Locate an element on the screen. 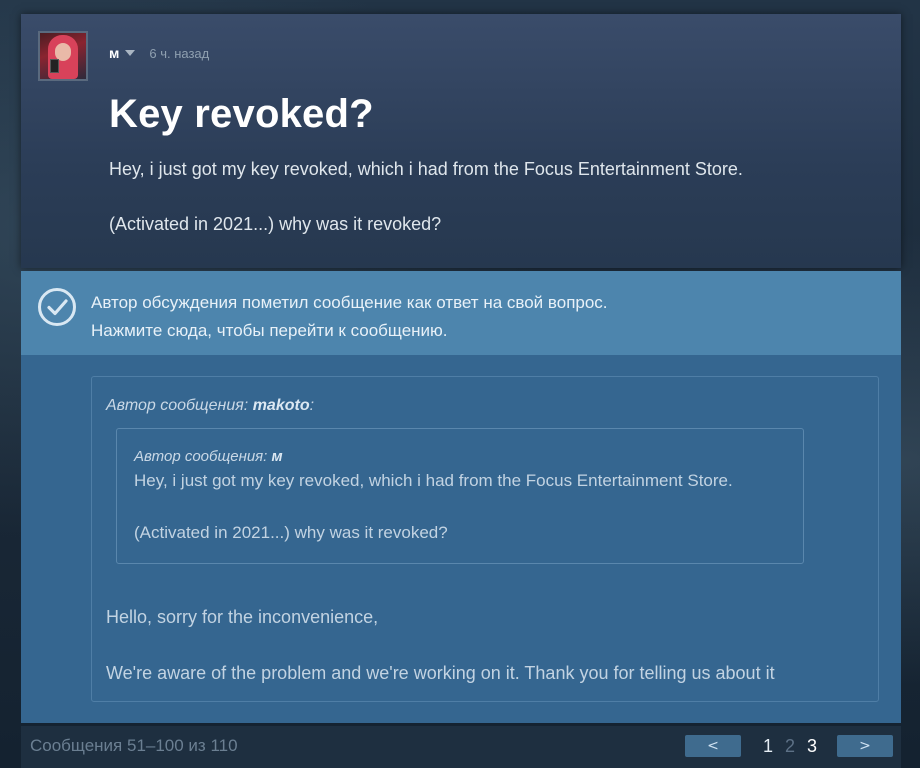 This screenshot has height=768, width=920. inner-quote-label: Автор сообщения: is located at coordinates (201, 456).